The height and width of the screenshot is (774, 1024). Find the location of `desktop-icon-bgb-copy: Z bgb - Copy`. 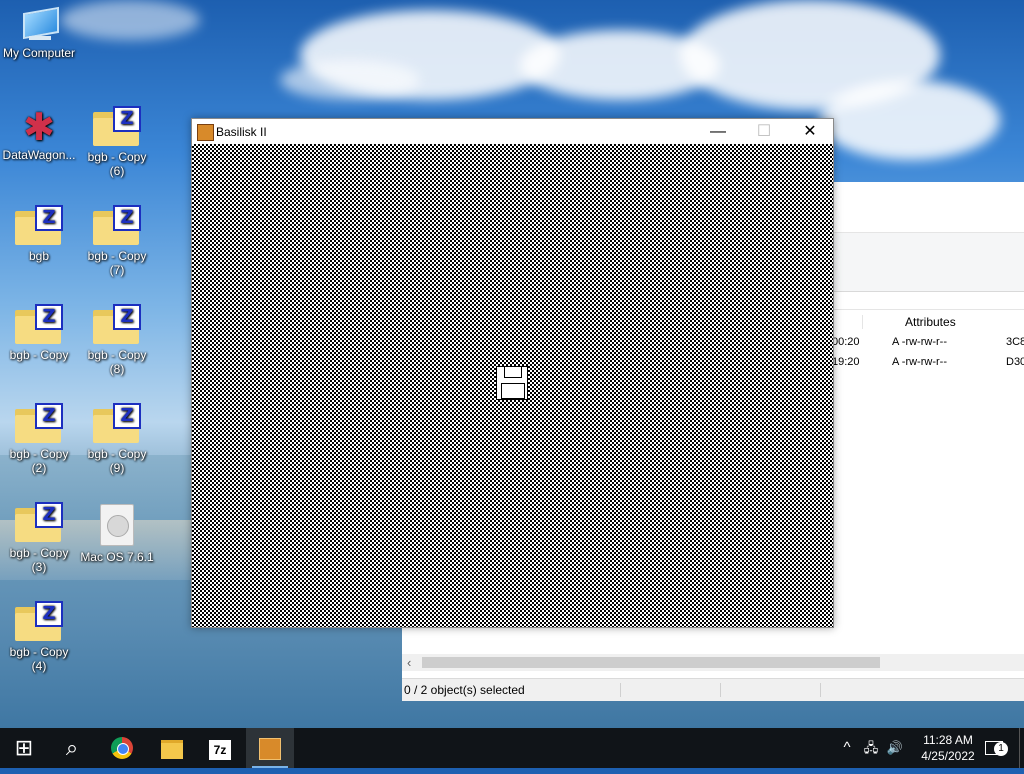

desktop-icon-bgb-copy: Z bgb - Copy is located at coordinates (39, 333).